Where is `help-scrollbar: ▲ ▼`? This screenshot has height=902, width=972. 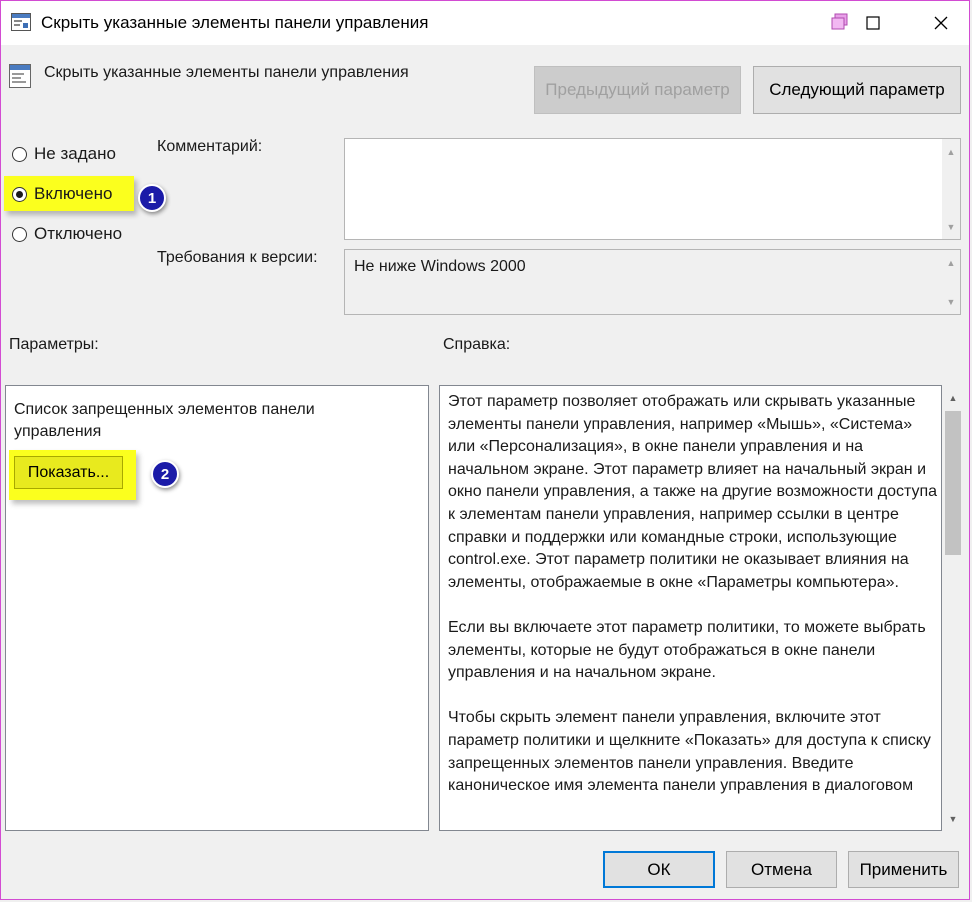
help-scrollbar: ▲ ▼ is located at coordinates (953, 608).